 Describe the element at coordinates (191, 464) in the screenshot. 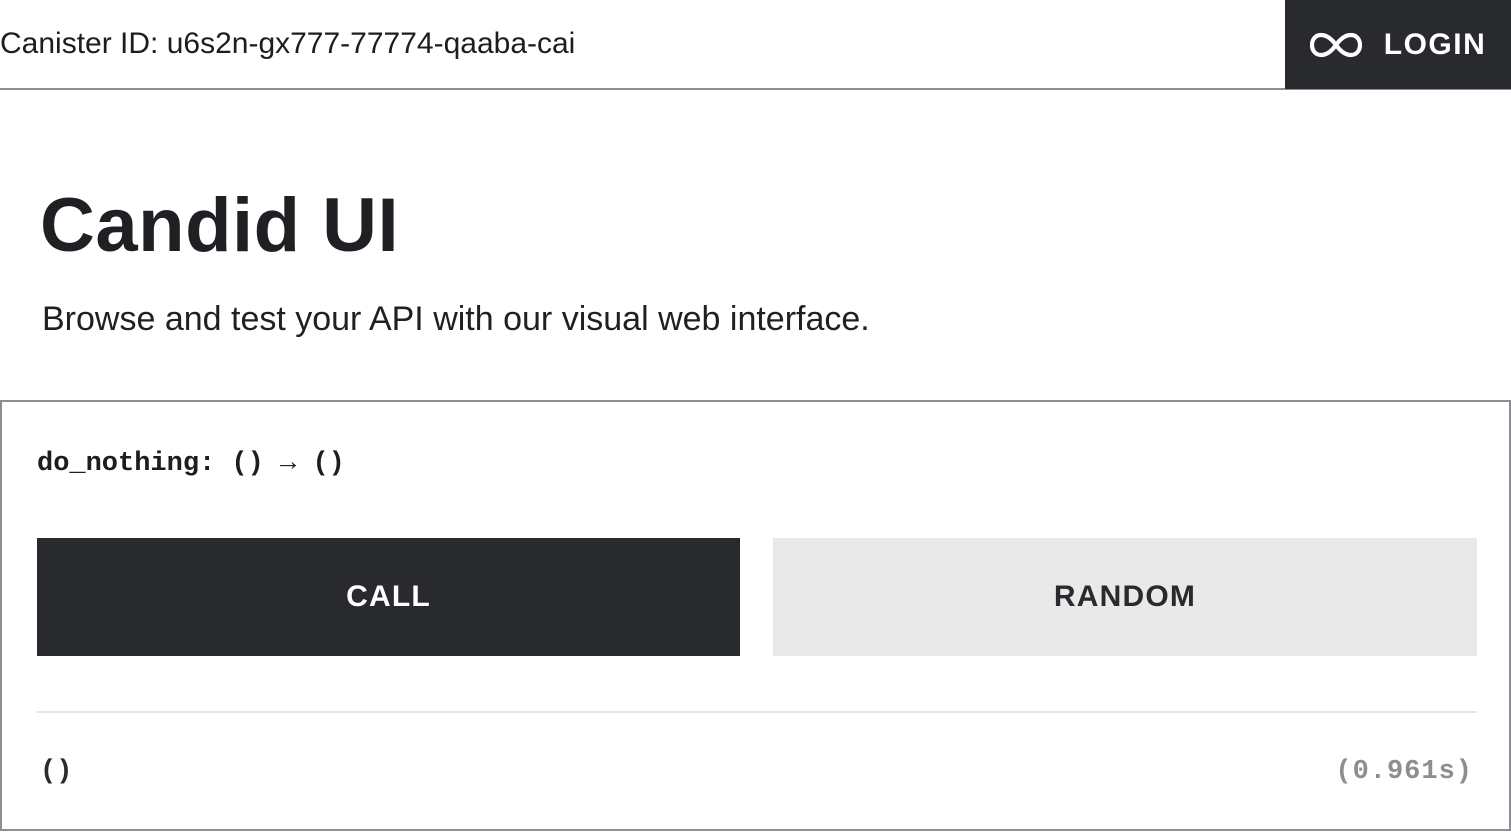

I see `method-signature: do_nothing: () → ()` at that location.